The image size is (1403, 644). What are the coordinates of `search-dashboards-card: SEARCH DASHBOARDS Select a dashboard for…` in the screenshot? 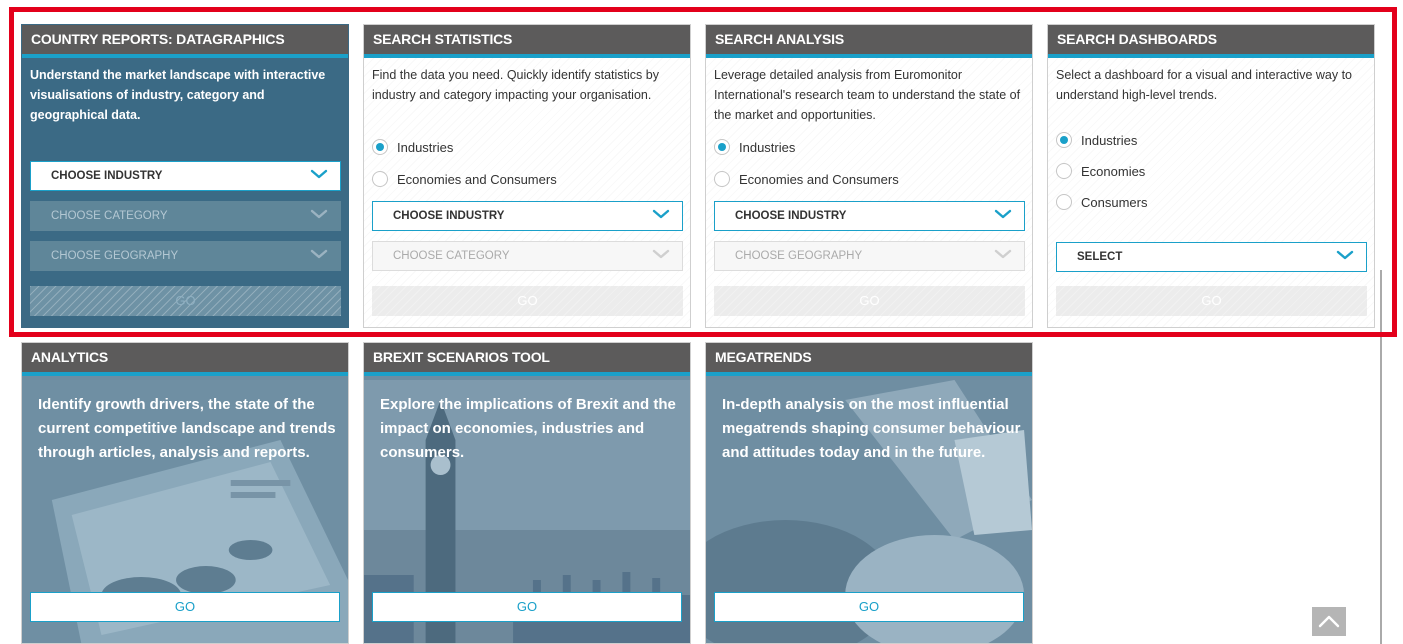 It's located at (1211, 176).